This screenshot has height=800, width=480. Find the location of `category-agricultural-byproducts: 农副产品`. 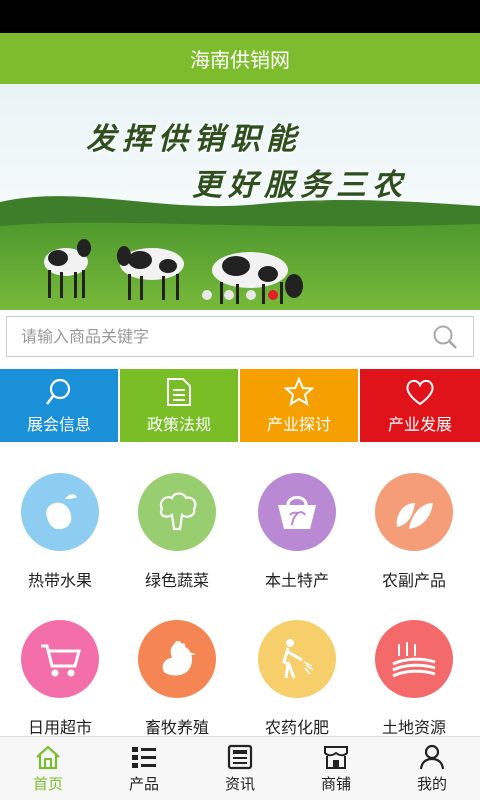

category-agricultural-byproducts: 农副产品 is located at coordinates (414, 532).